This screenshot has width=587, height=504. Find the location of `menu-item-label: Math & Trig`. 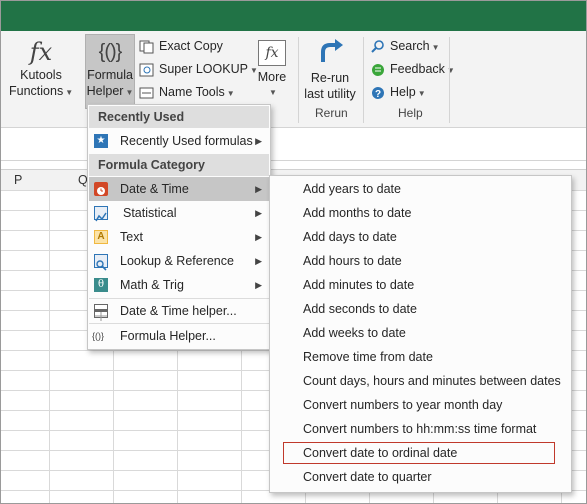

menu-item-label: Math & Trig is located at coordinates (152, 285).